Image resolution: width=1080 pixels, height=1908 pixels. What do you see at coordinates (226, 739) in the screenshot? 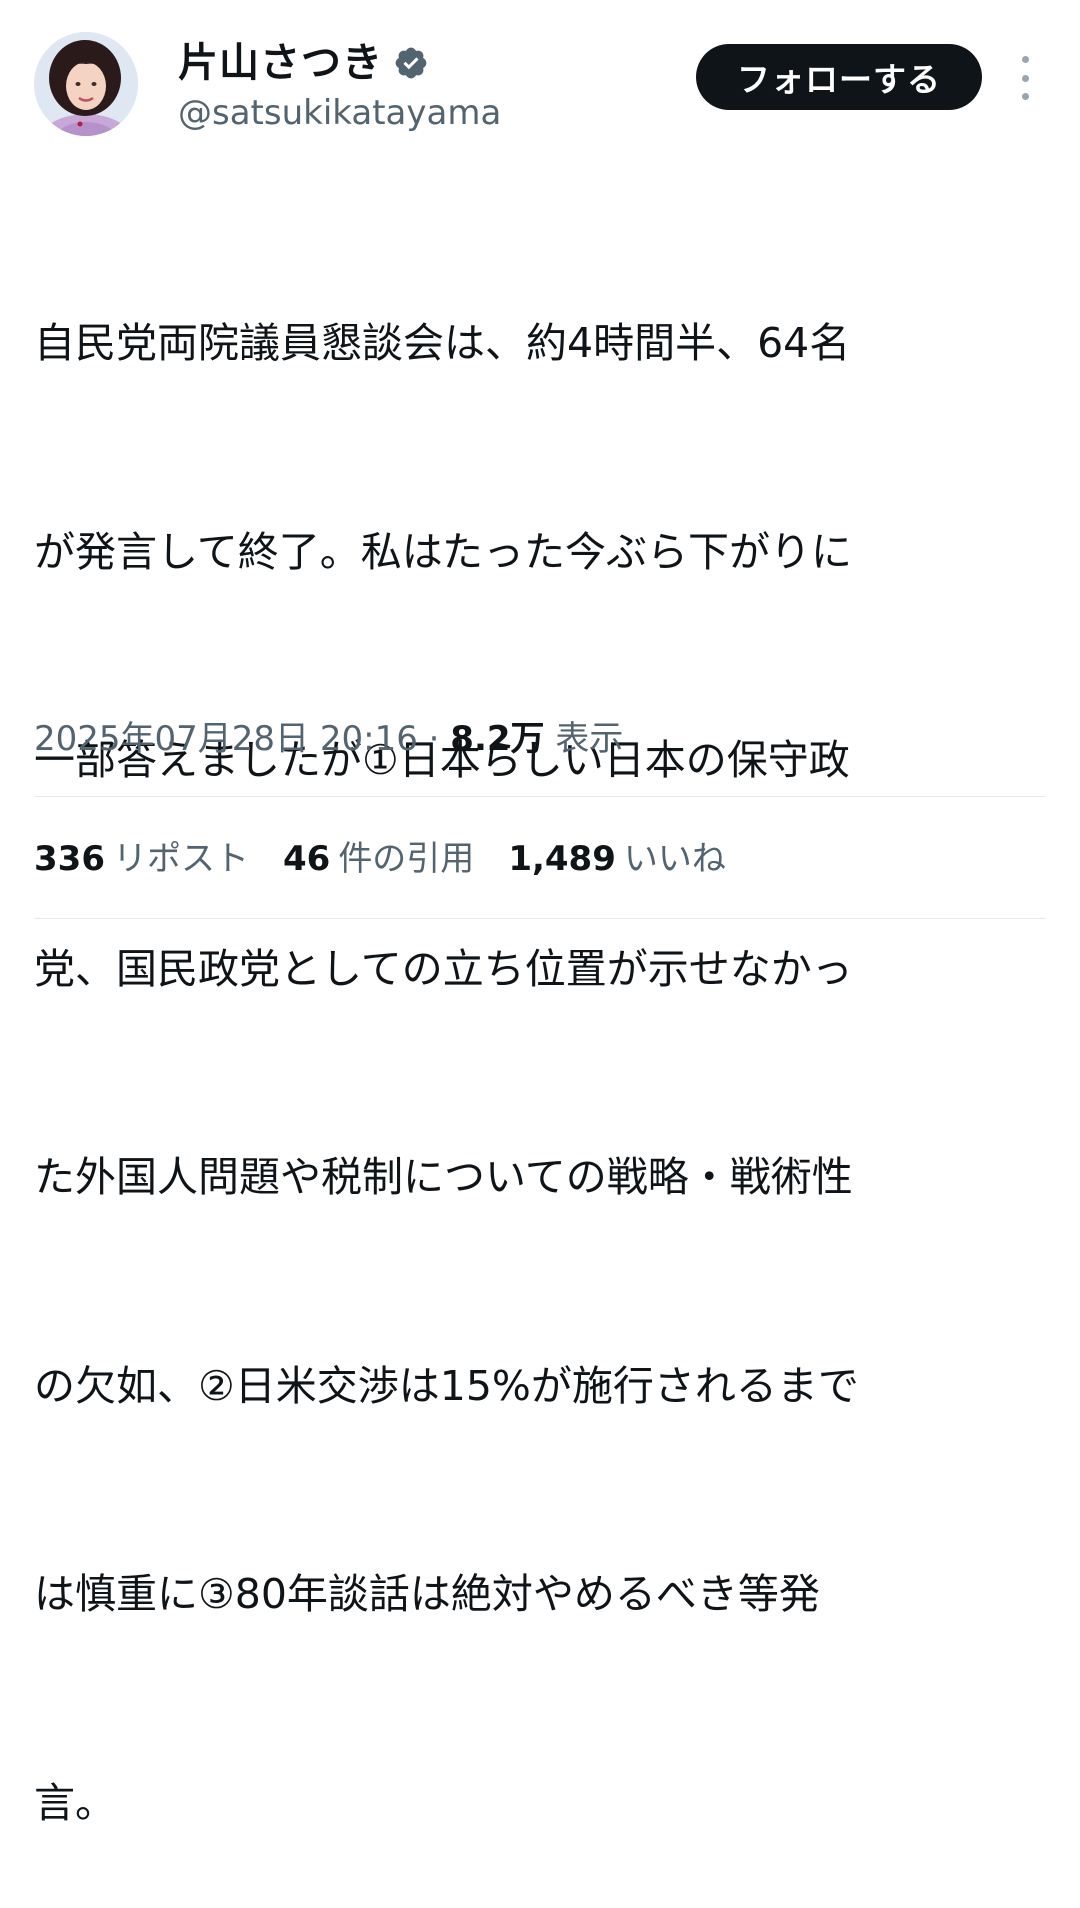
I see `timestamp: 2025年07月28日 20:16` at bounding box center [226, 739].